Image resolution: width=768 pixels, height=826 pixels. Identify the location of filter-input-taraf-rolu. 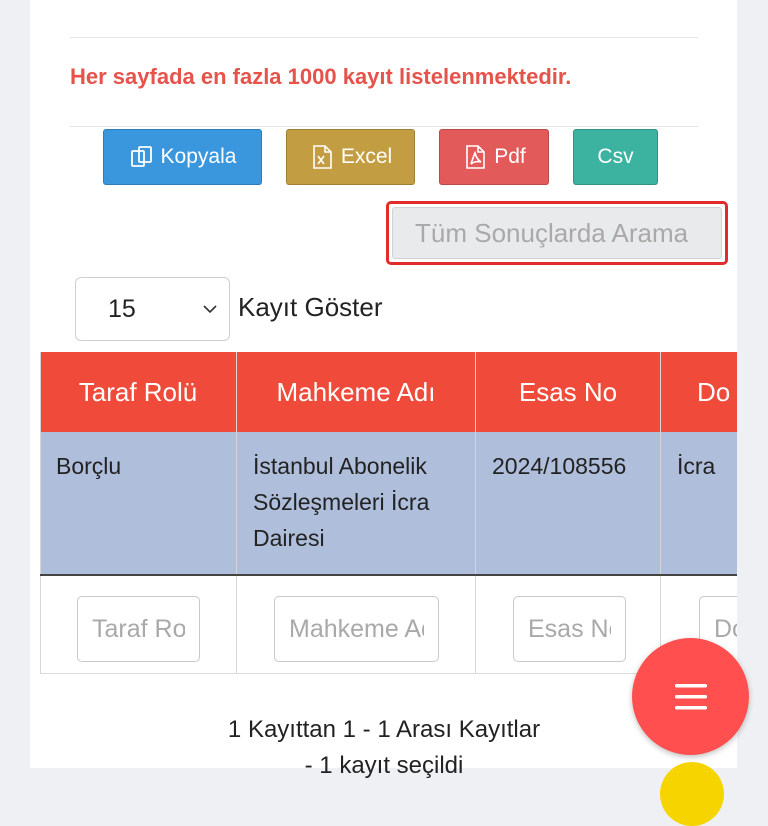
(138, 629).